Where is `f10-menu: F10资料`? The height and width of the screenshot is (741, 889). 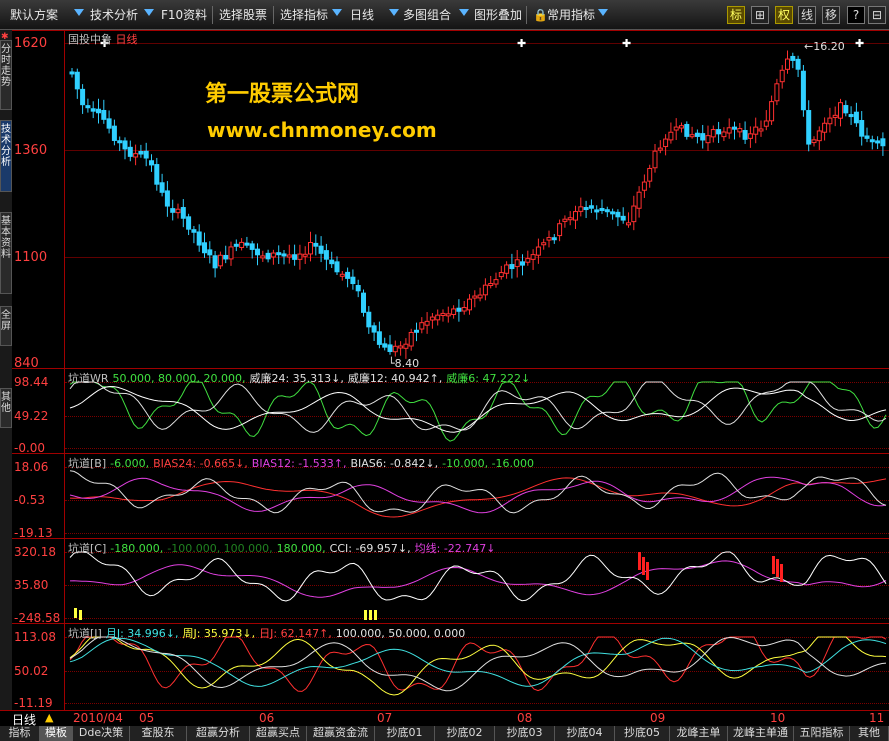 f10-menu: F10资料 is located at coordinates (182, 15).